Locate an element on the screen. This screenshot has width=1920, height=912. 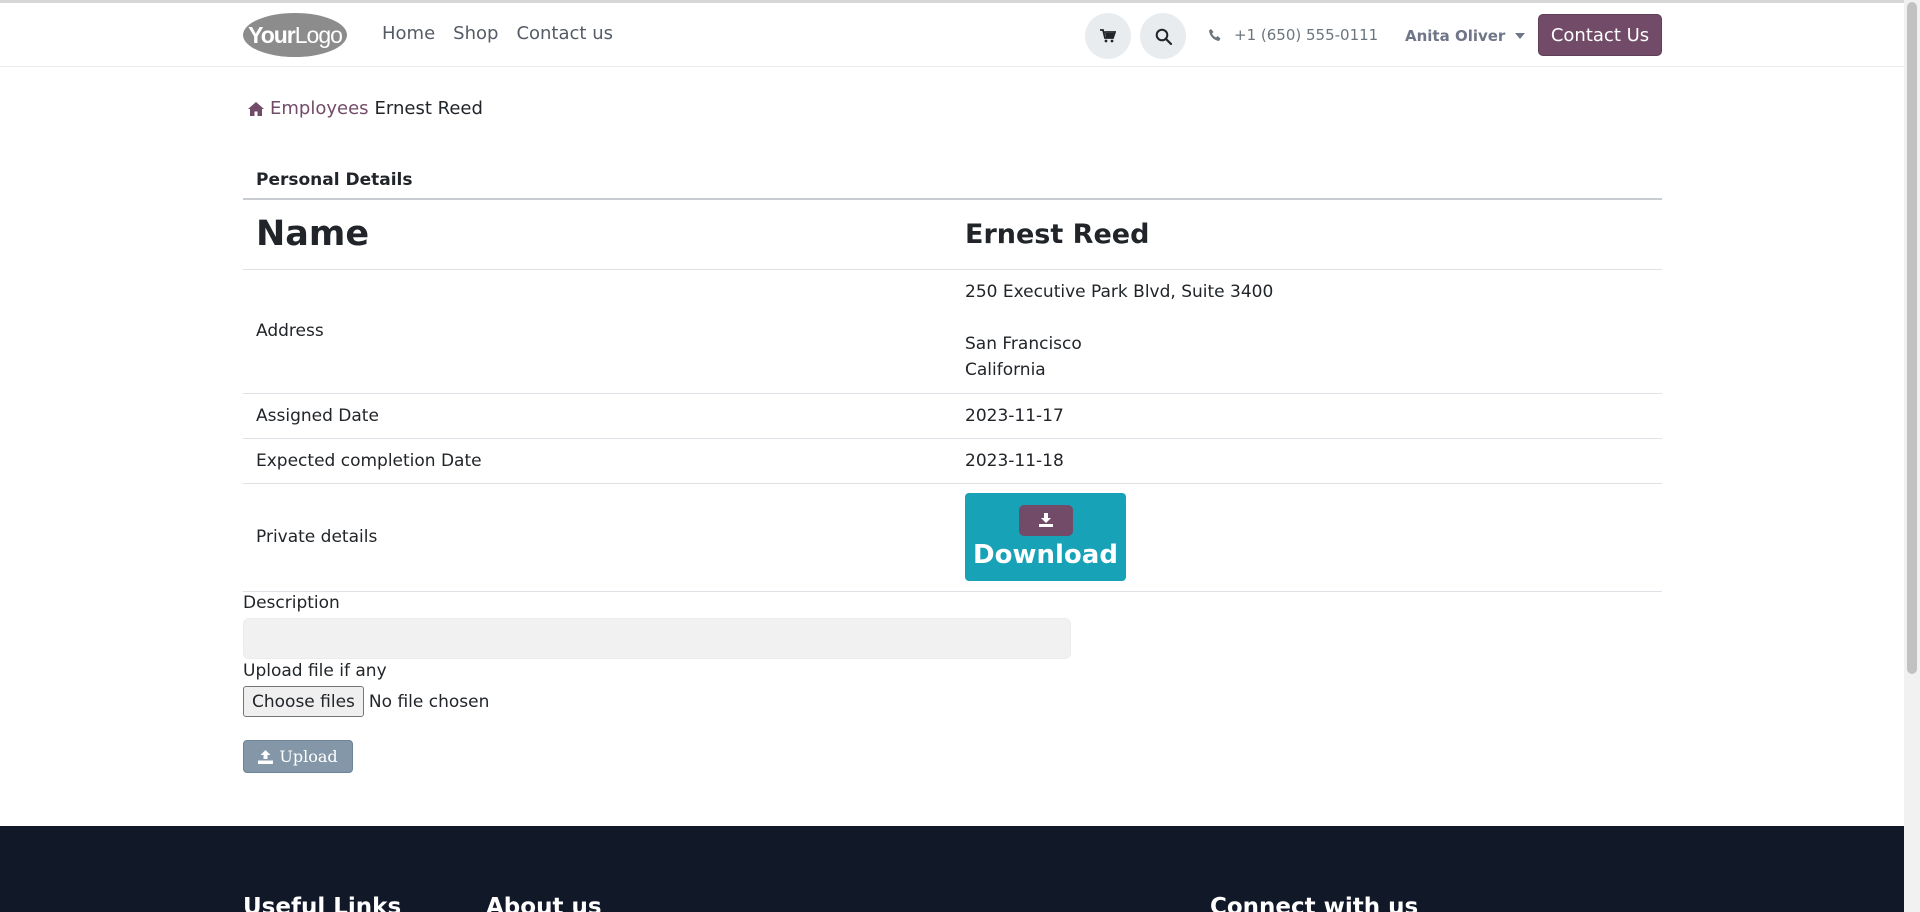
nav-home: Home is located at coordinates (408, 33).